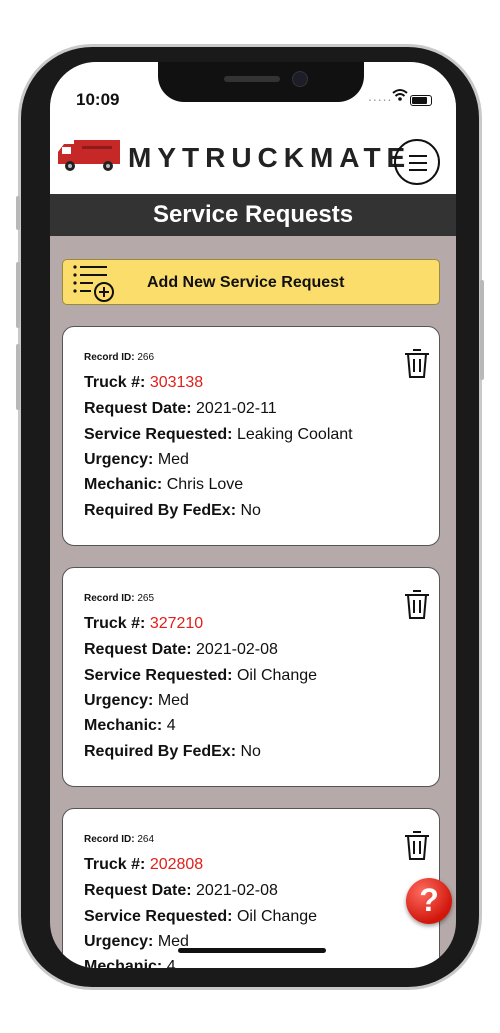  What do you see at coordinates (236, 408) in the screenshot?
I see `request-date-value: 2021-02-11` at bounding box center [236, 408].